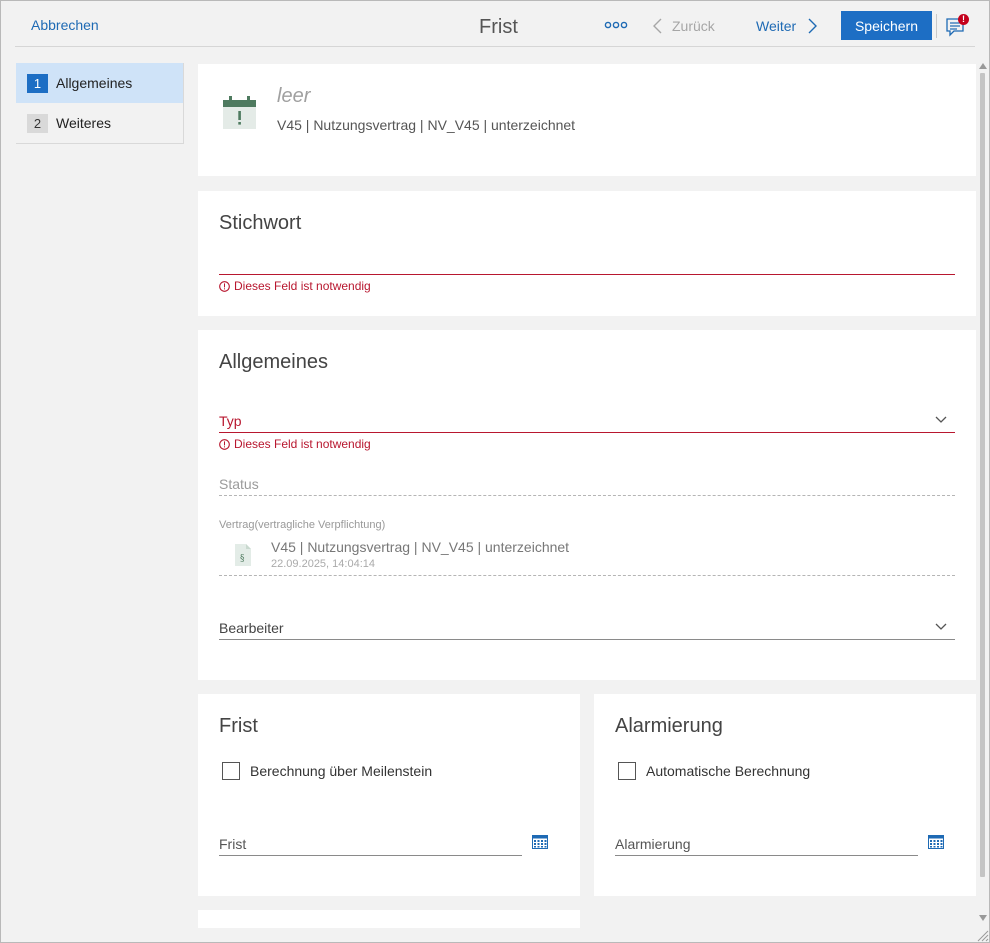 This screenshot has height=943, width=990. Describe the element at coordinates (233, 844) in the screenshot. I see `frist-date-label: Frist` at that location.